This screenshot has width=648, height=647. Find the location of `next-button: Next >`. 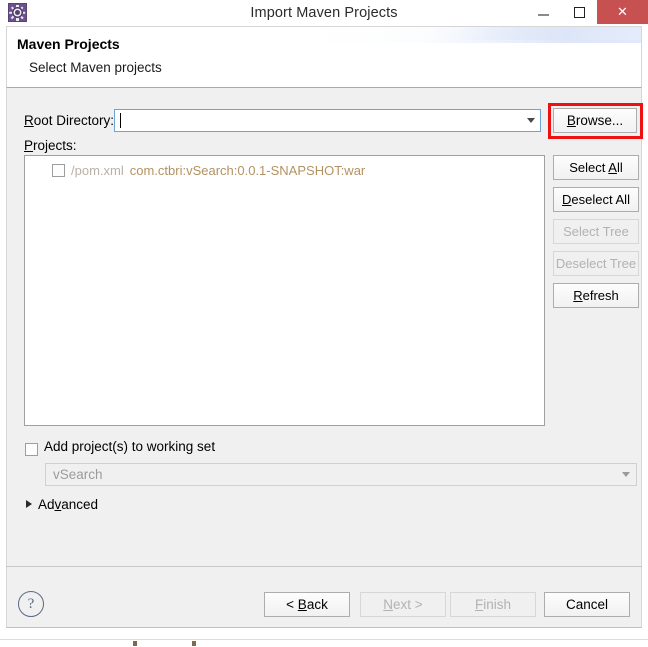

next-button: Next > is located at coordinates (403, 604).